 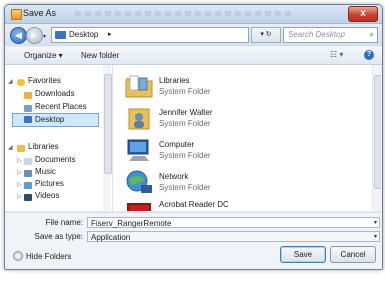 I want to click on libraries-icon, so click(x=21, y=148).